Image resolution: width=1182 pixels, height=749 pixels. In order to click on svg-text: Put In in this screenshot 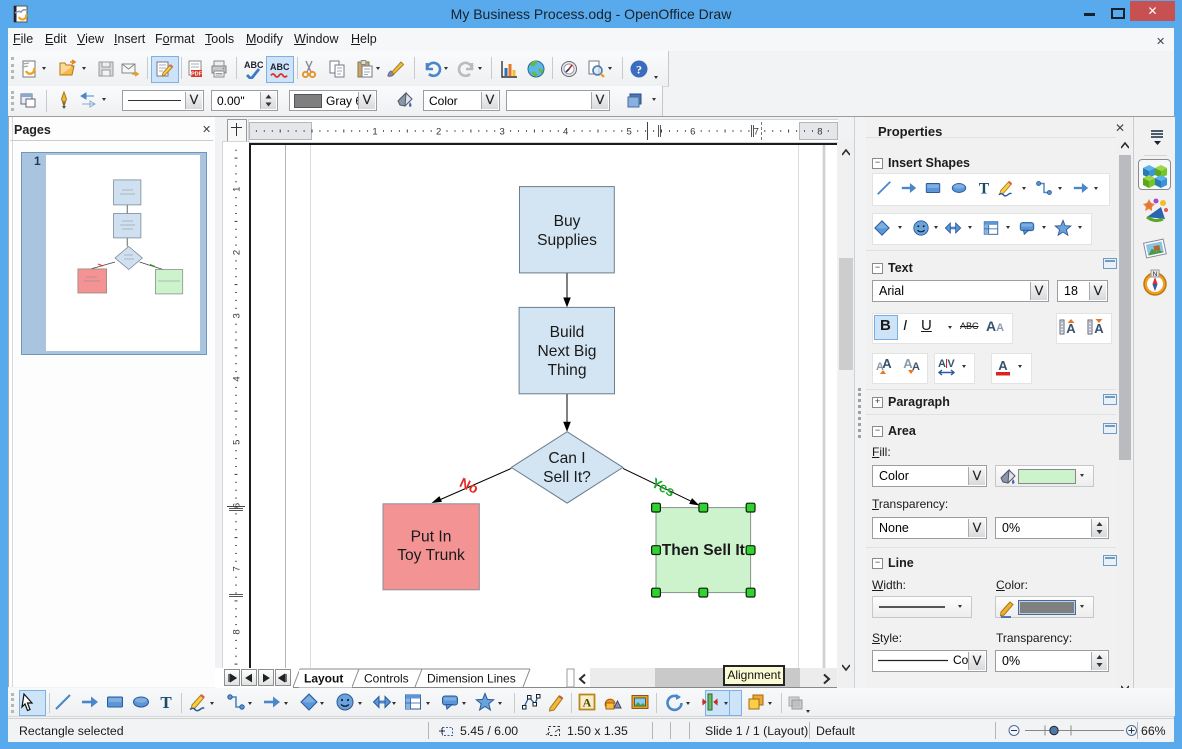, I will do `click(431, 537)`.